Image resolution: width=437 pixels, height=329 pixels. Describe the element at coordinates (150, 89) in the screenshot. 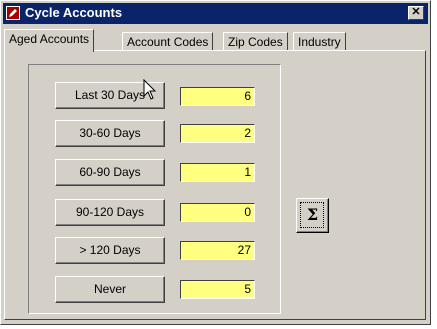

I see `mouse-pointer-icon` at that location.